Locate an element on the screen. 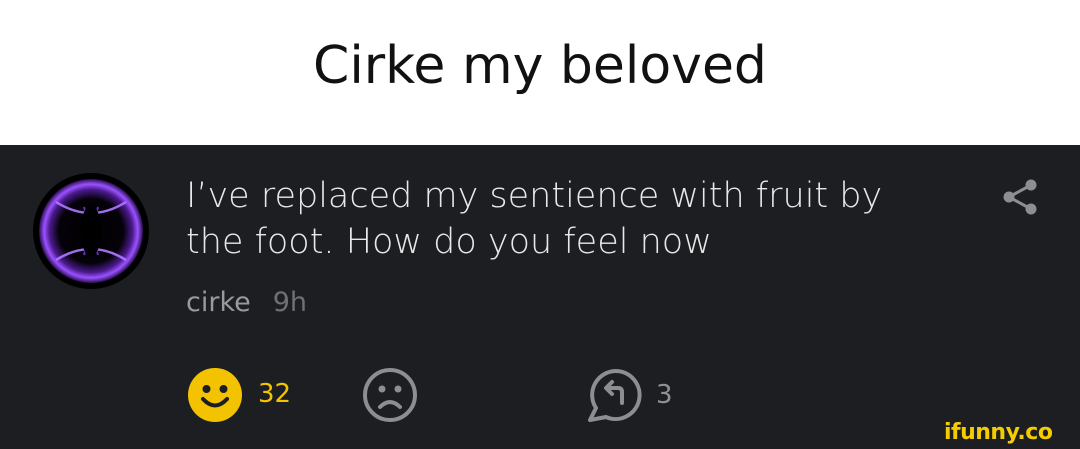 This screenshot has height=449, width=1080. share-icon is located at coordinates (1020, 197).